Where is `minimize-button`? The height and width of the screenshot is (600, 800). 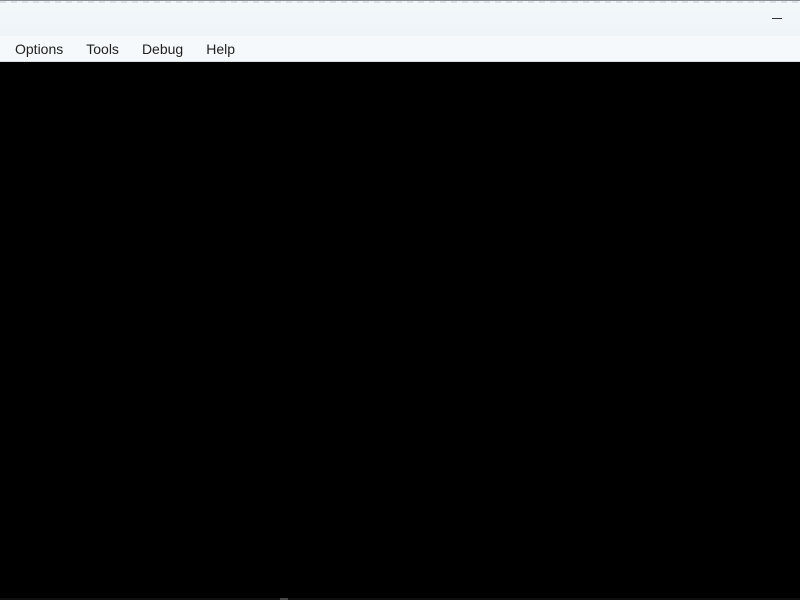
minimize-button is located at coordinates (777, 18).